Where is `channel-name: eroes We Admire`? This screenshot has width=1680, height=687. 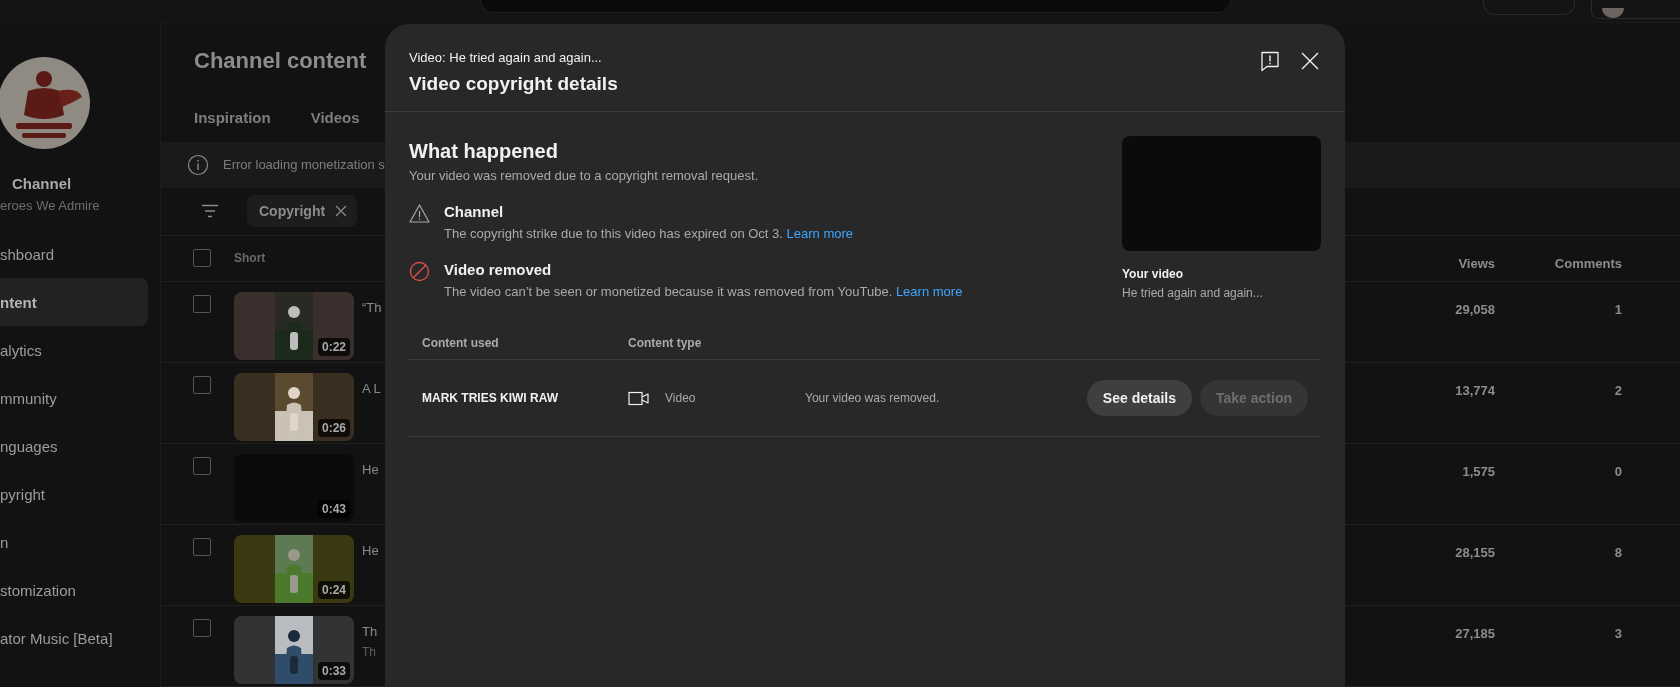 channel-name: eroes We Admire is located at coordinates (50, 205).